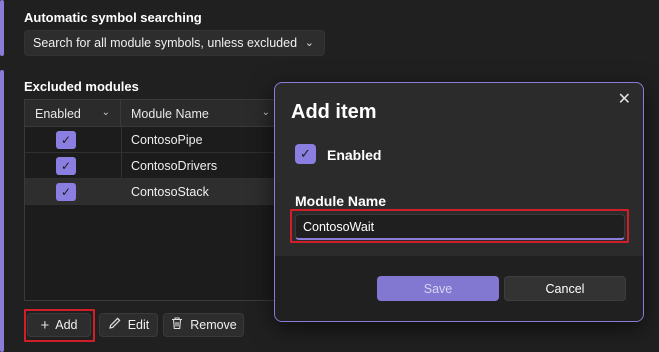  What do you see at coordinates (113, 17) in the screenshot?
I see `symbol-search-title: Automatic symbol searching` at bounding box center [113, 17].